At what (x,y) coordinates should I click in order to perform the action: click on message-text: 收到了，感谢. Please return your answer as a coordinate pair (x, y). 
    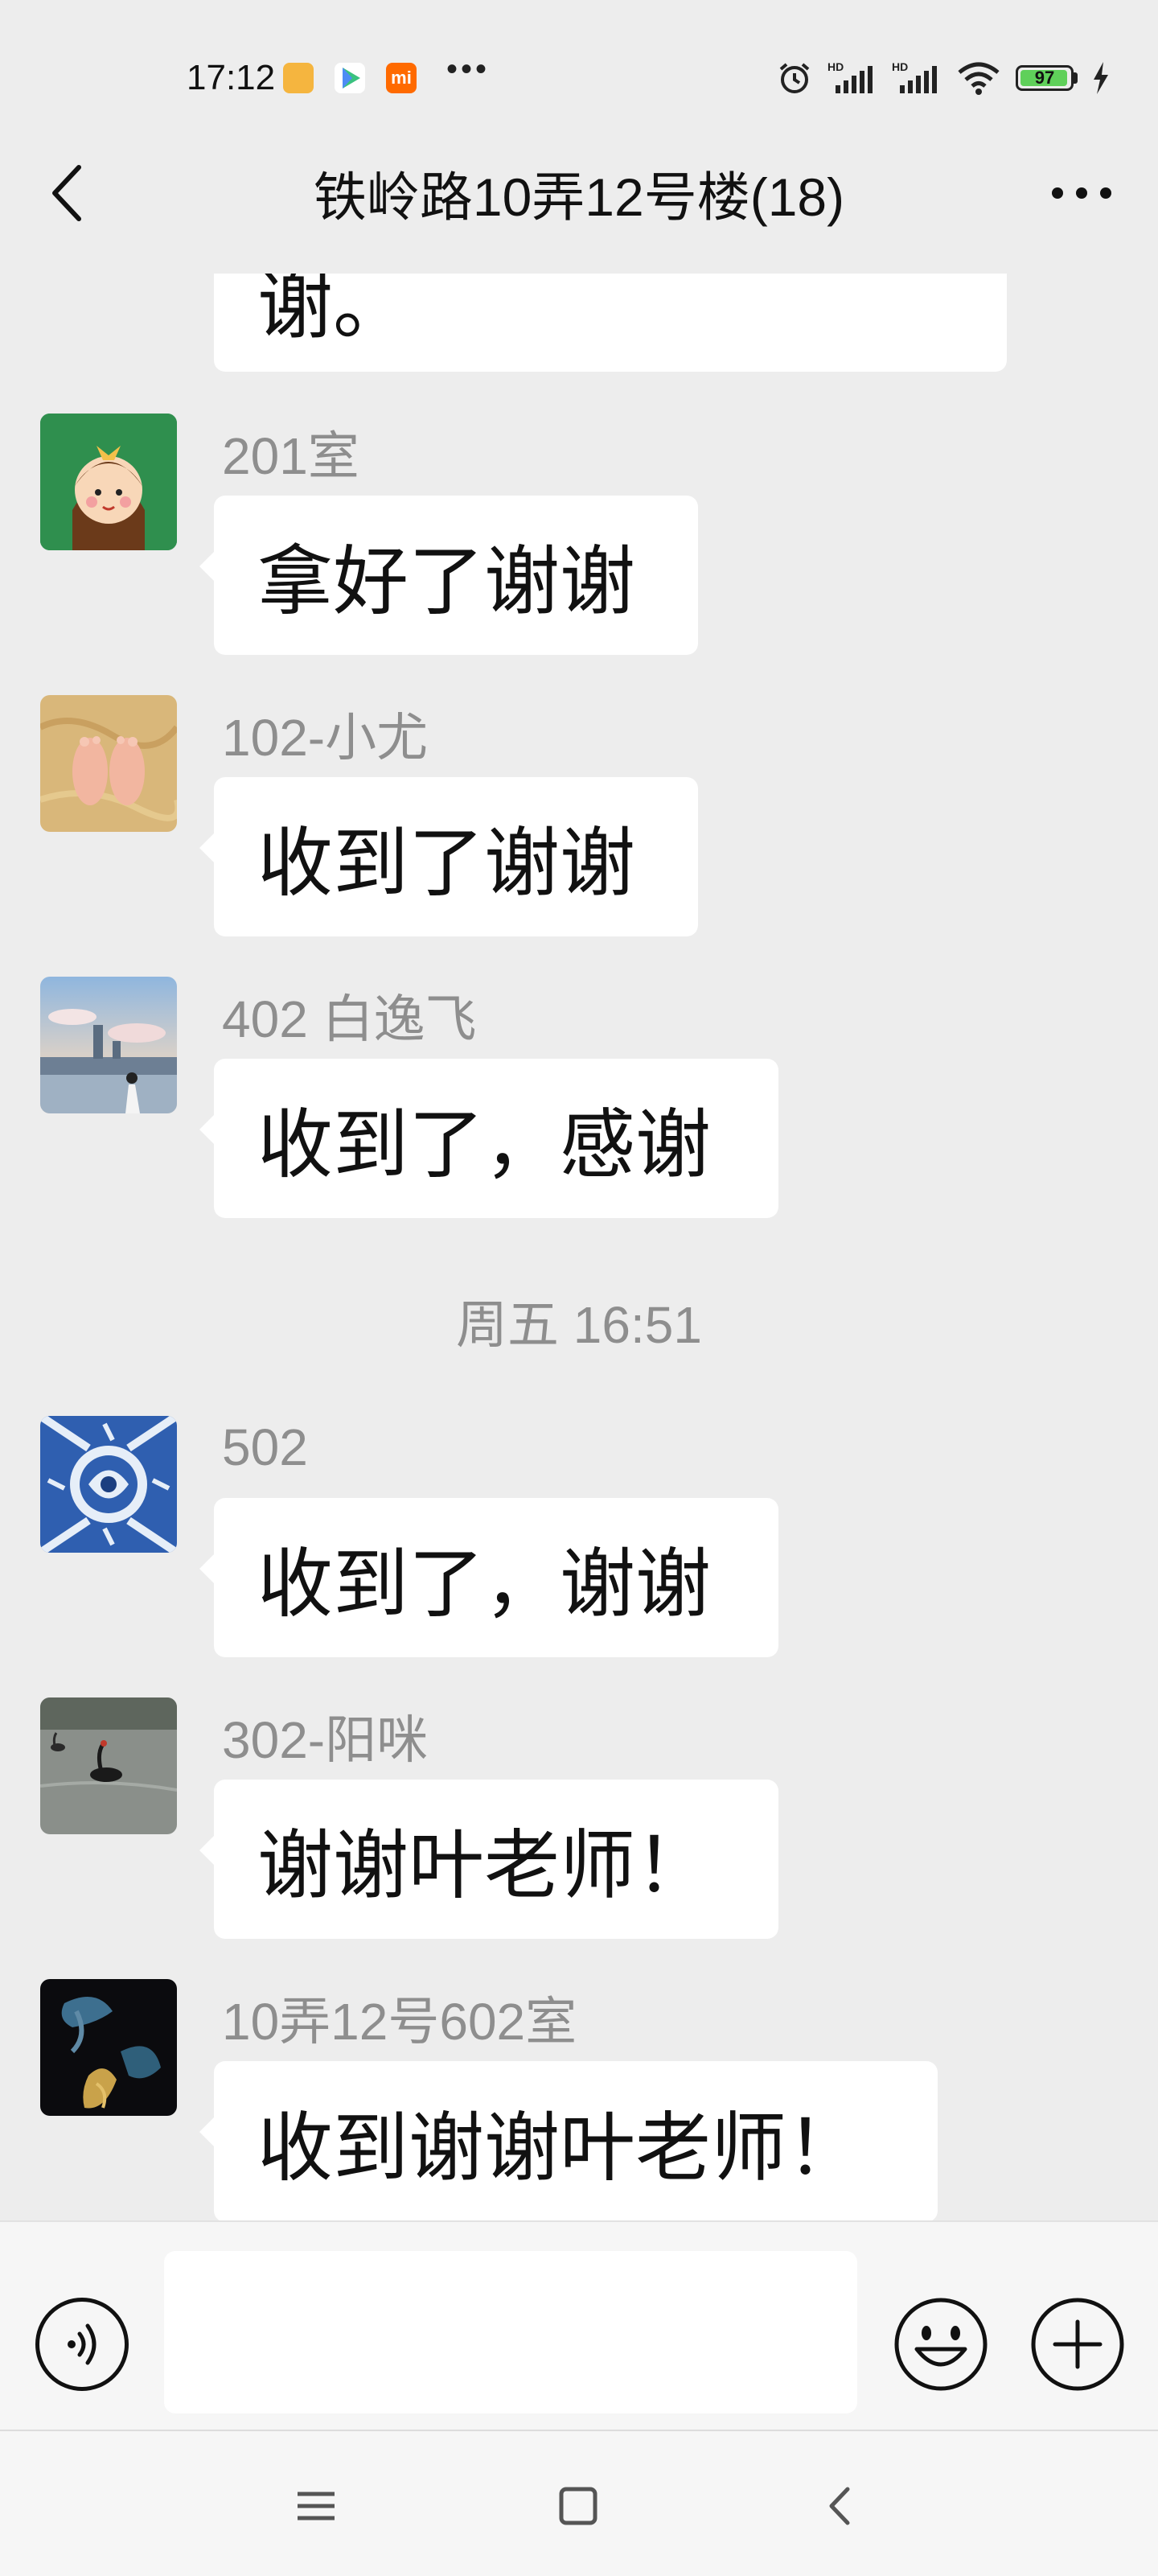
    Looking at the image, I should click on (484, 1144).